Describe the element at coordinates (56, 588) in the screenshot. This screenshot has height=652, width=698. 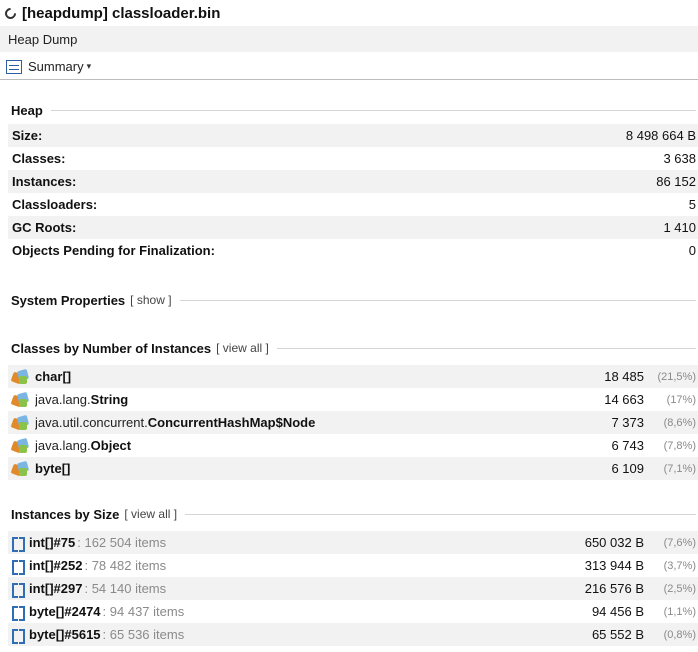
I see `instance-name: int[]#297` at that location.